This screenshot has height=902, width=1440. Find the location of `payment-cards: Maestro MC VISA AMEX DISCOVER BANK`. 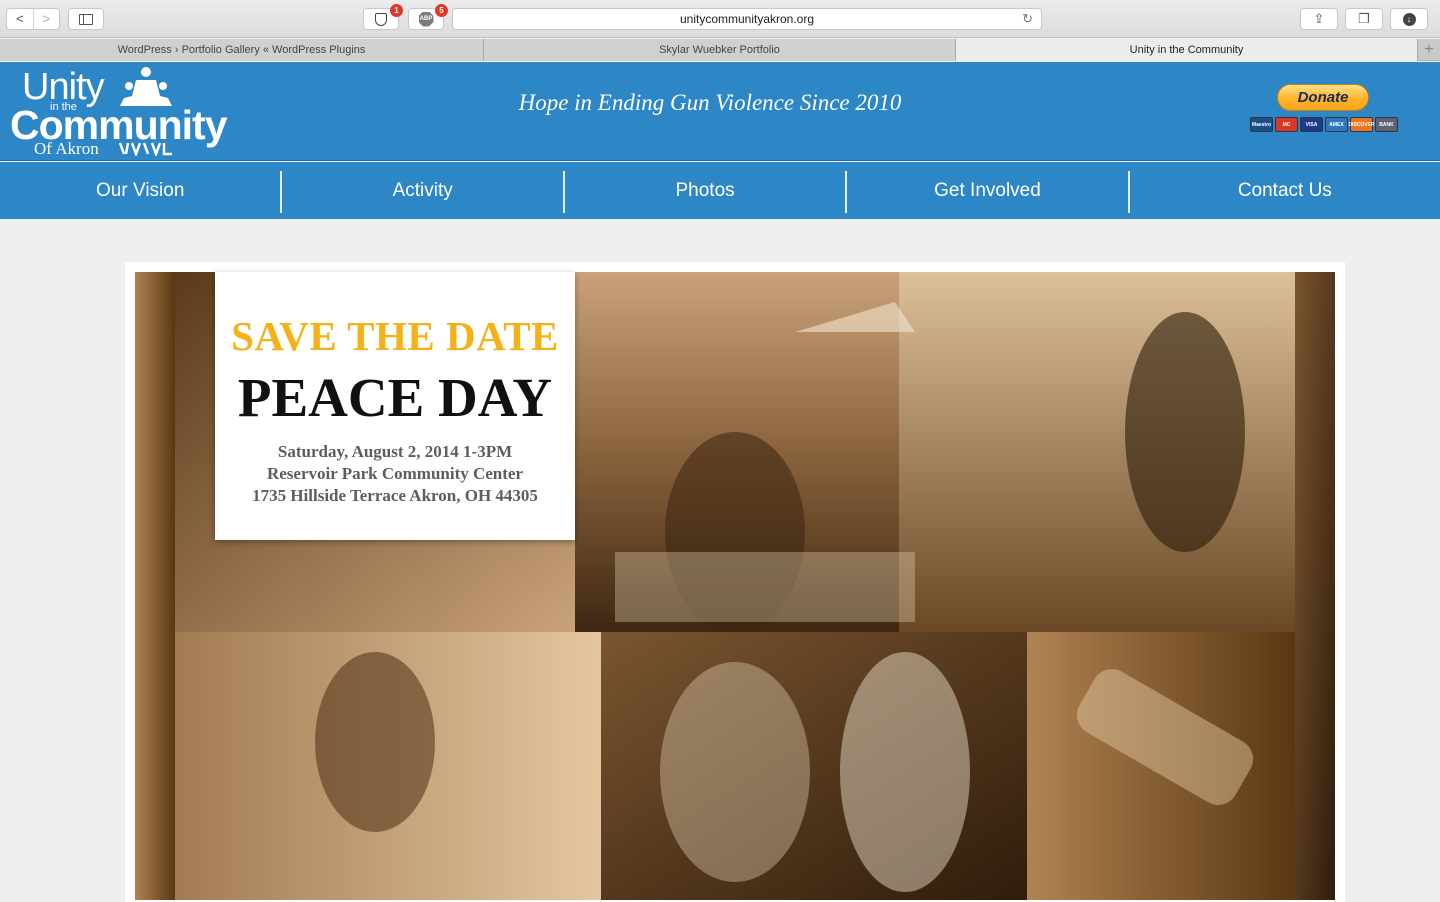

payment-cards: Maestro MC VISA AMEX DISCOVER BANK is located at coordinates (1324, 124).